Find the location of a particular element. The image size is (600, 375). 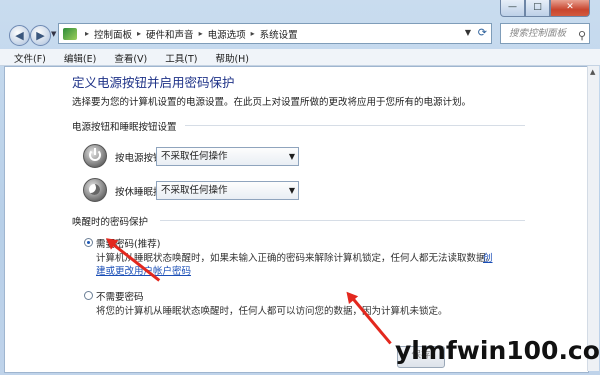

breadcrumb: 控制面板 ▸ 硬件和声音 ▸ 电源选项 ▸ 系统设置 is located at coordinates (196, 34).